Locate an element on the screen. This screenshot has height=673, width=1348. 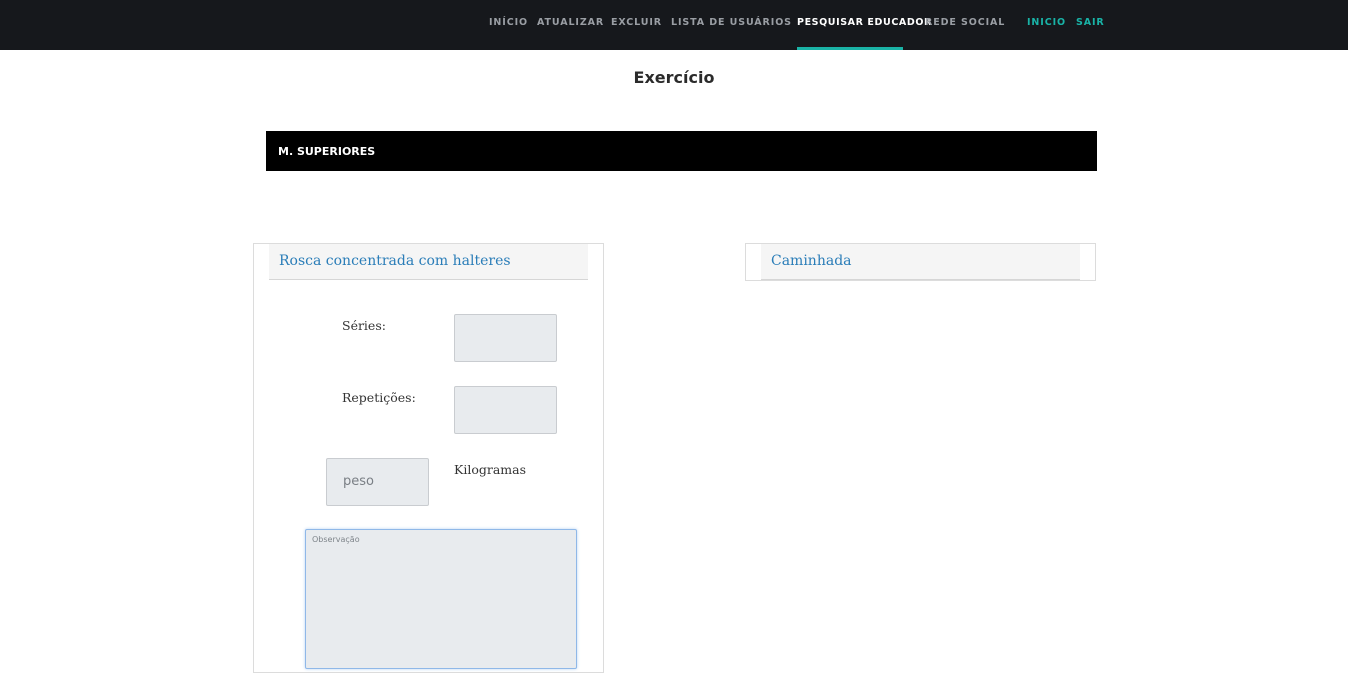
series-label: Séries: is located at coordinates (364, 325).